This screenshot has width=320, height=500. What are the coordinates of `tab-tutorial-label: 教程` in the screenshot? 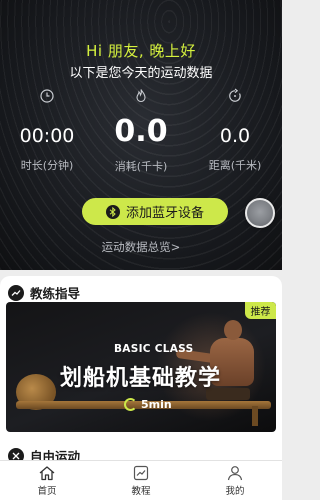 It's located at (141, 491).